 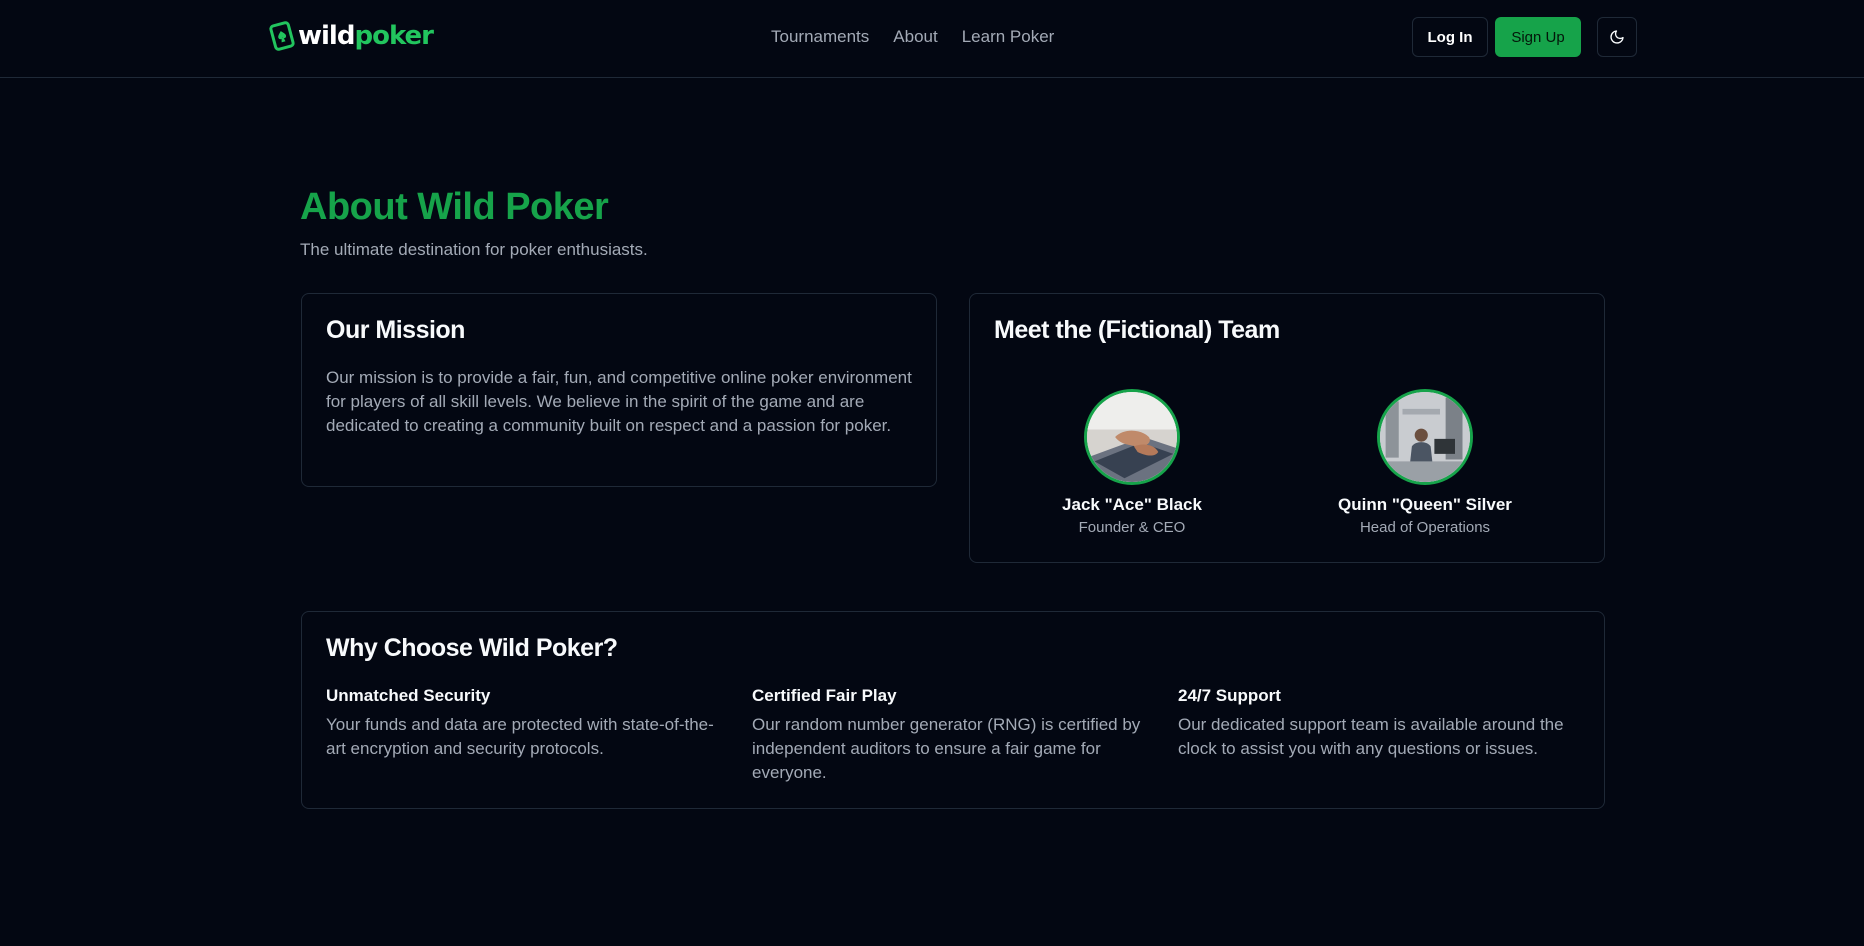 What do you see at coordinates (395, 330) in the screenshot?
I see `mission-title: Our Mission` at bounding box center [395, 330].